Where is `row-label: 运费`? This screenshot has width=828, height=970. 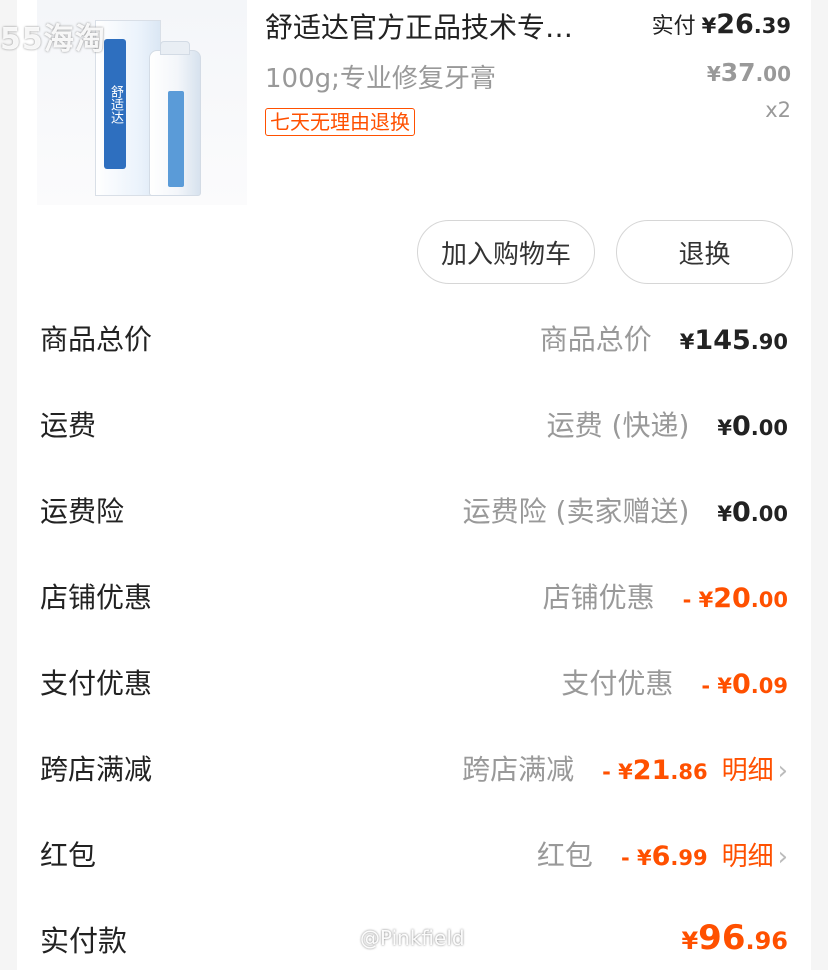
row-label: 运费 is located at coordinates (68, 425).